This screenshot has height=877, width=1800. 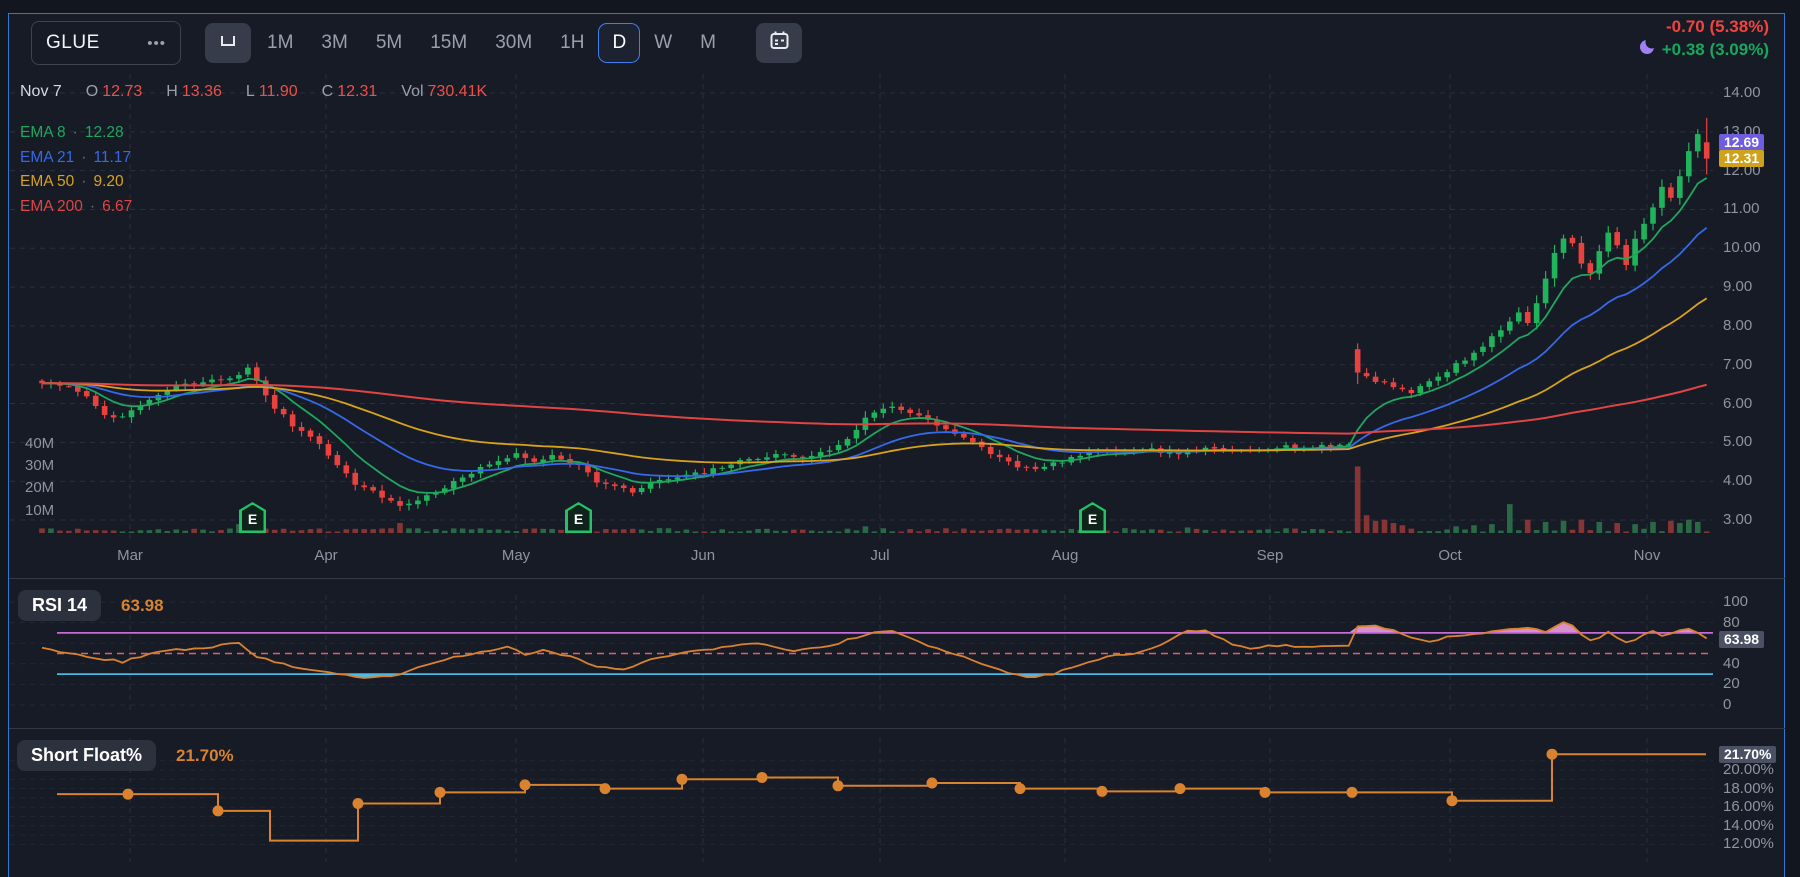 What do you see at coordinates (117, 206) in the screenshot?
I see `indicator-value: 6.67` at bounding box center [117, 206].